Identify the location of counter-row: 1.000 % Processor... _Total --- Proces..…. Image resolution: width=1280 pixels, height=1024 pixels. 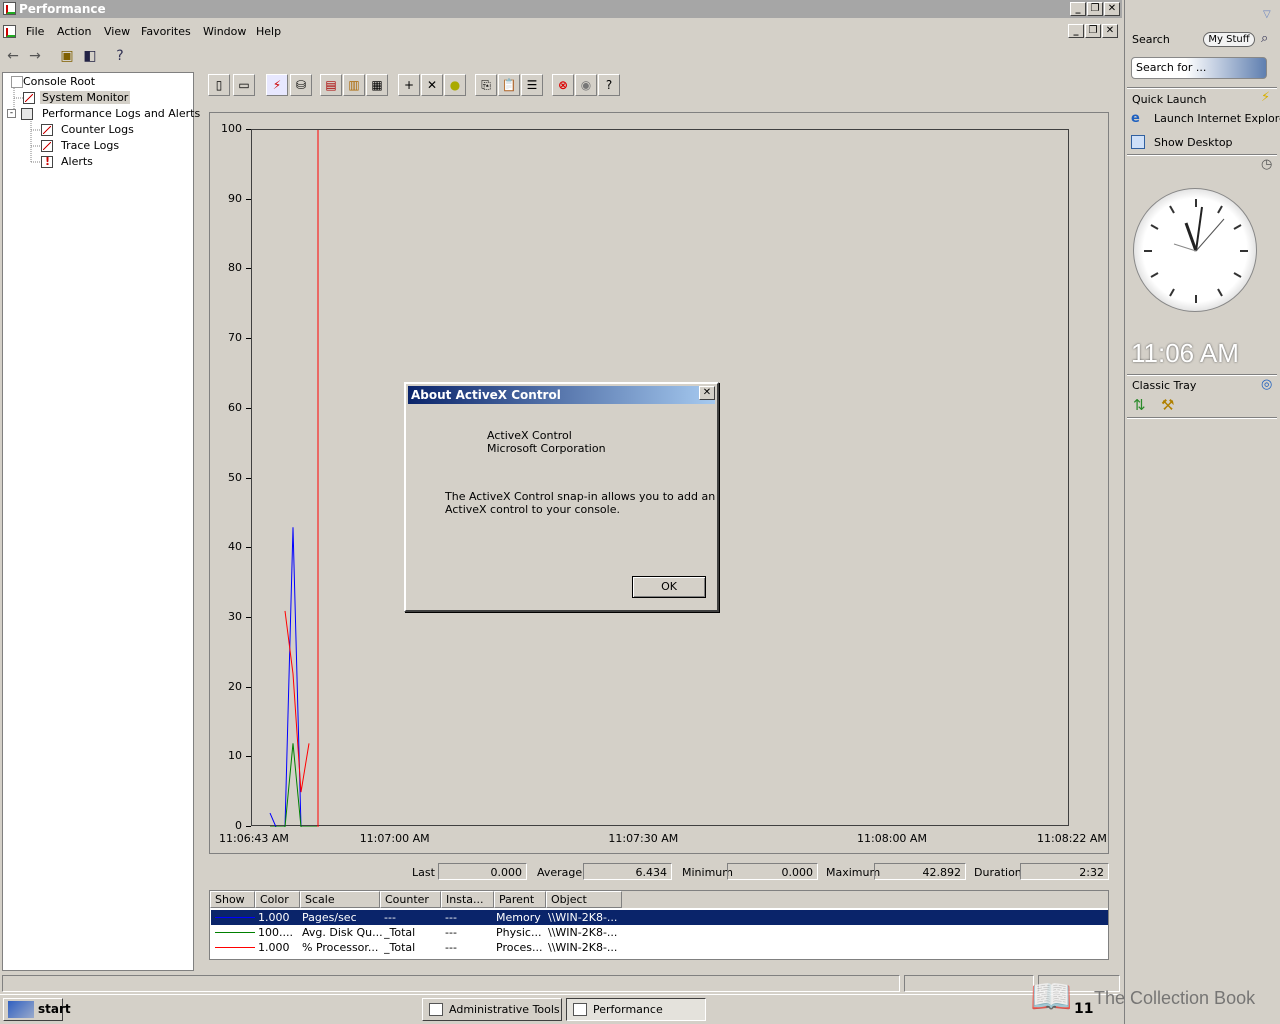
(659, 947).